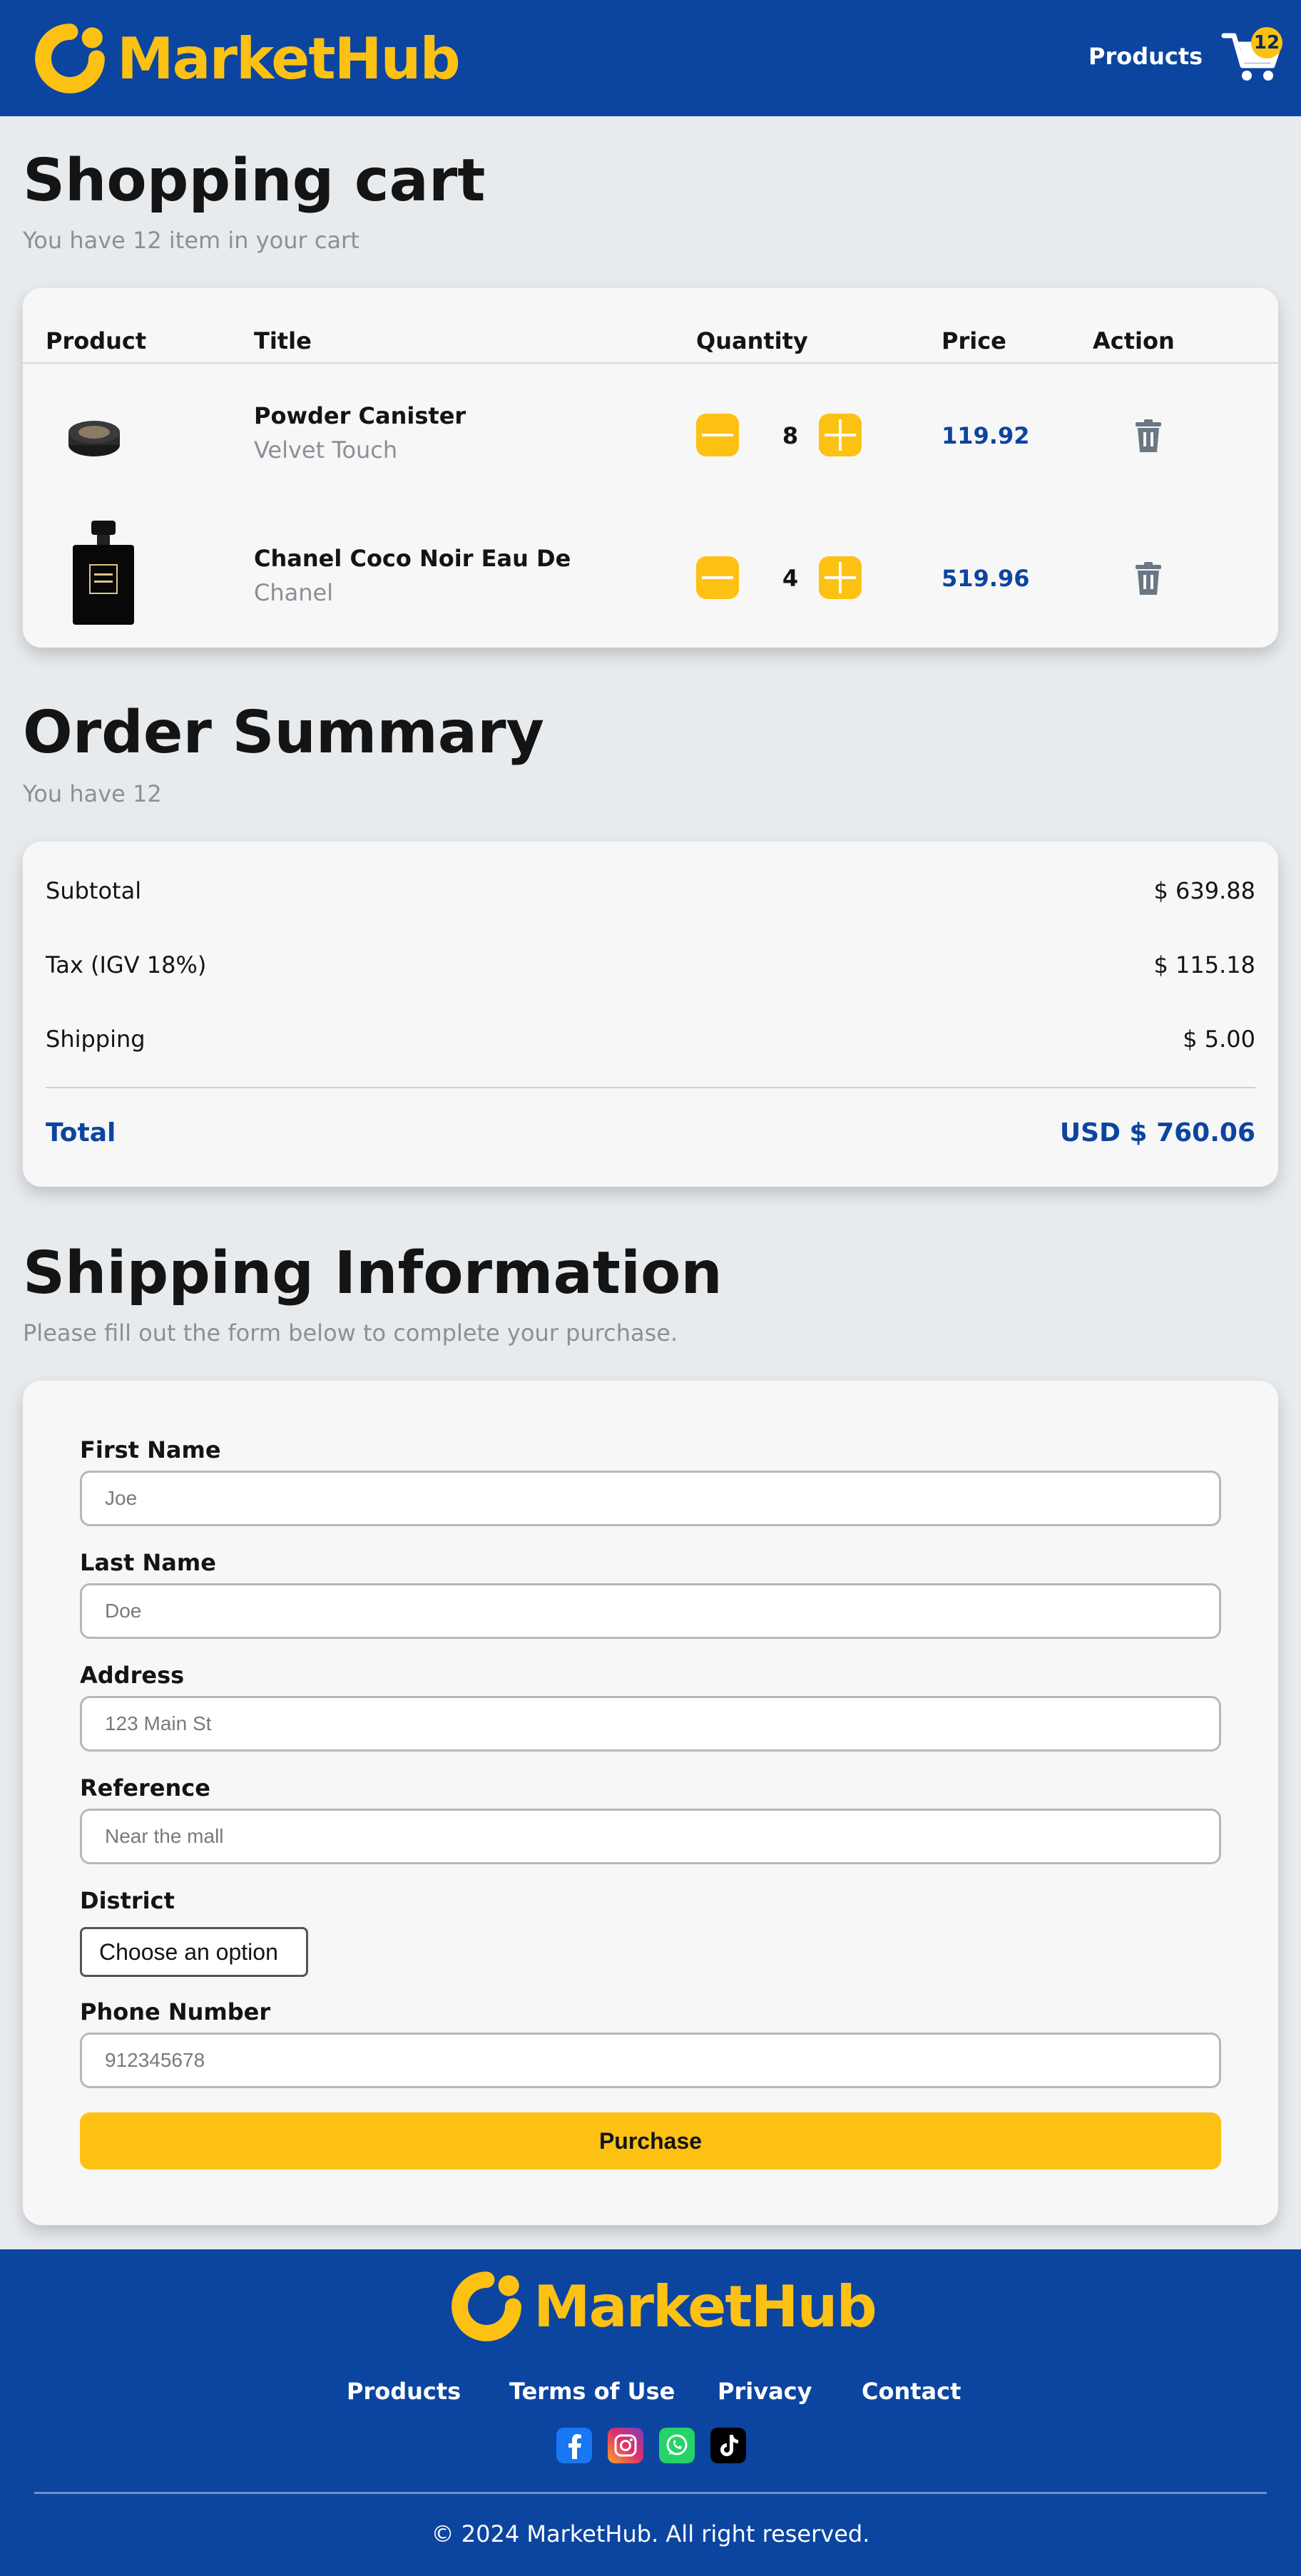  I want to click on shipping-title: Shipping Information, so click(373, 1273).